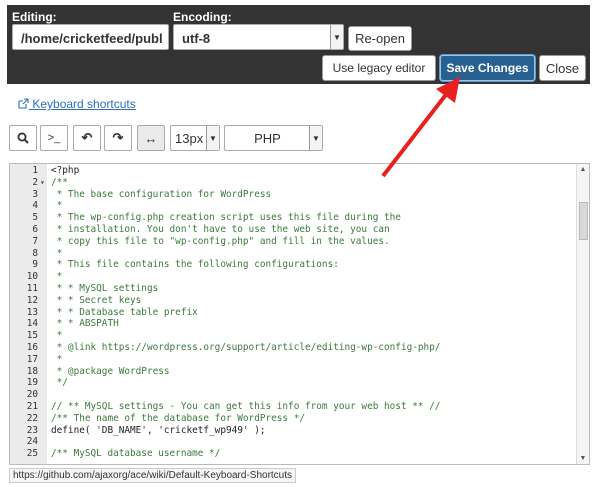 This screenshot has width=599, height=487. Describe the element at coordinates (583, 221) in the screenshot. I see `scrollbar-thumb` at that location.